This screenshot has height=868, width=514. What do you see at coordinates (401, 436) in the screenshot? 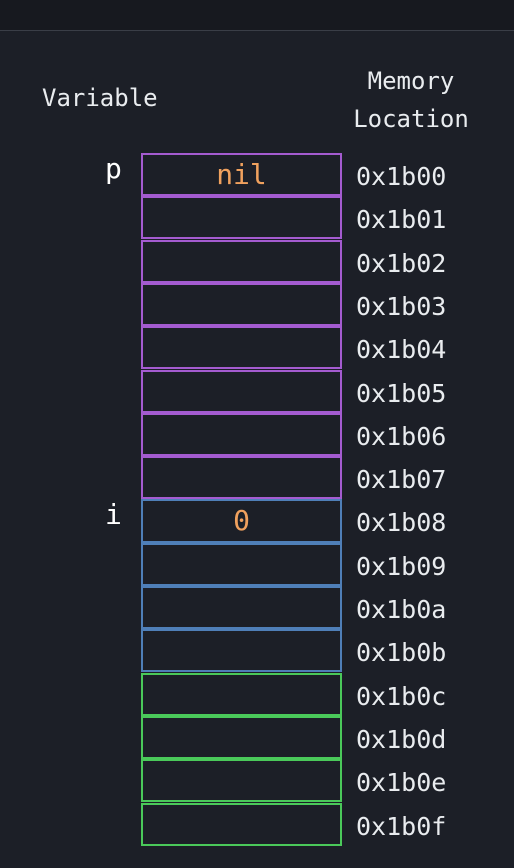
I see `memory-address: 0x1b06` at bounding box center [401, 436].